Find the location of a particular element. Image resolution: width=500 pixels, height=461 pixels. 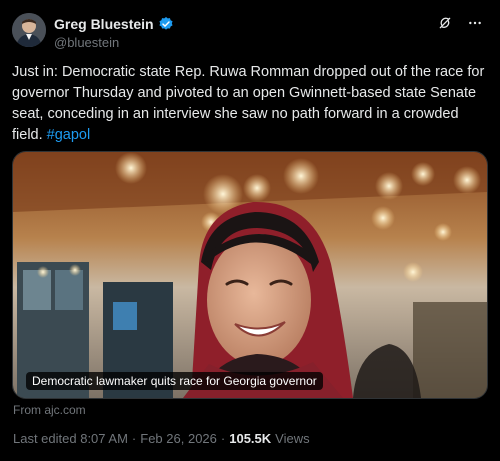

post-date: Feb 26, 2026 is located at coordinates (178, 438).